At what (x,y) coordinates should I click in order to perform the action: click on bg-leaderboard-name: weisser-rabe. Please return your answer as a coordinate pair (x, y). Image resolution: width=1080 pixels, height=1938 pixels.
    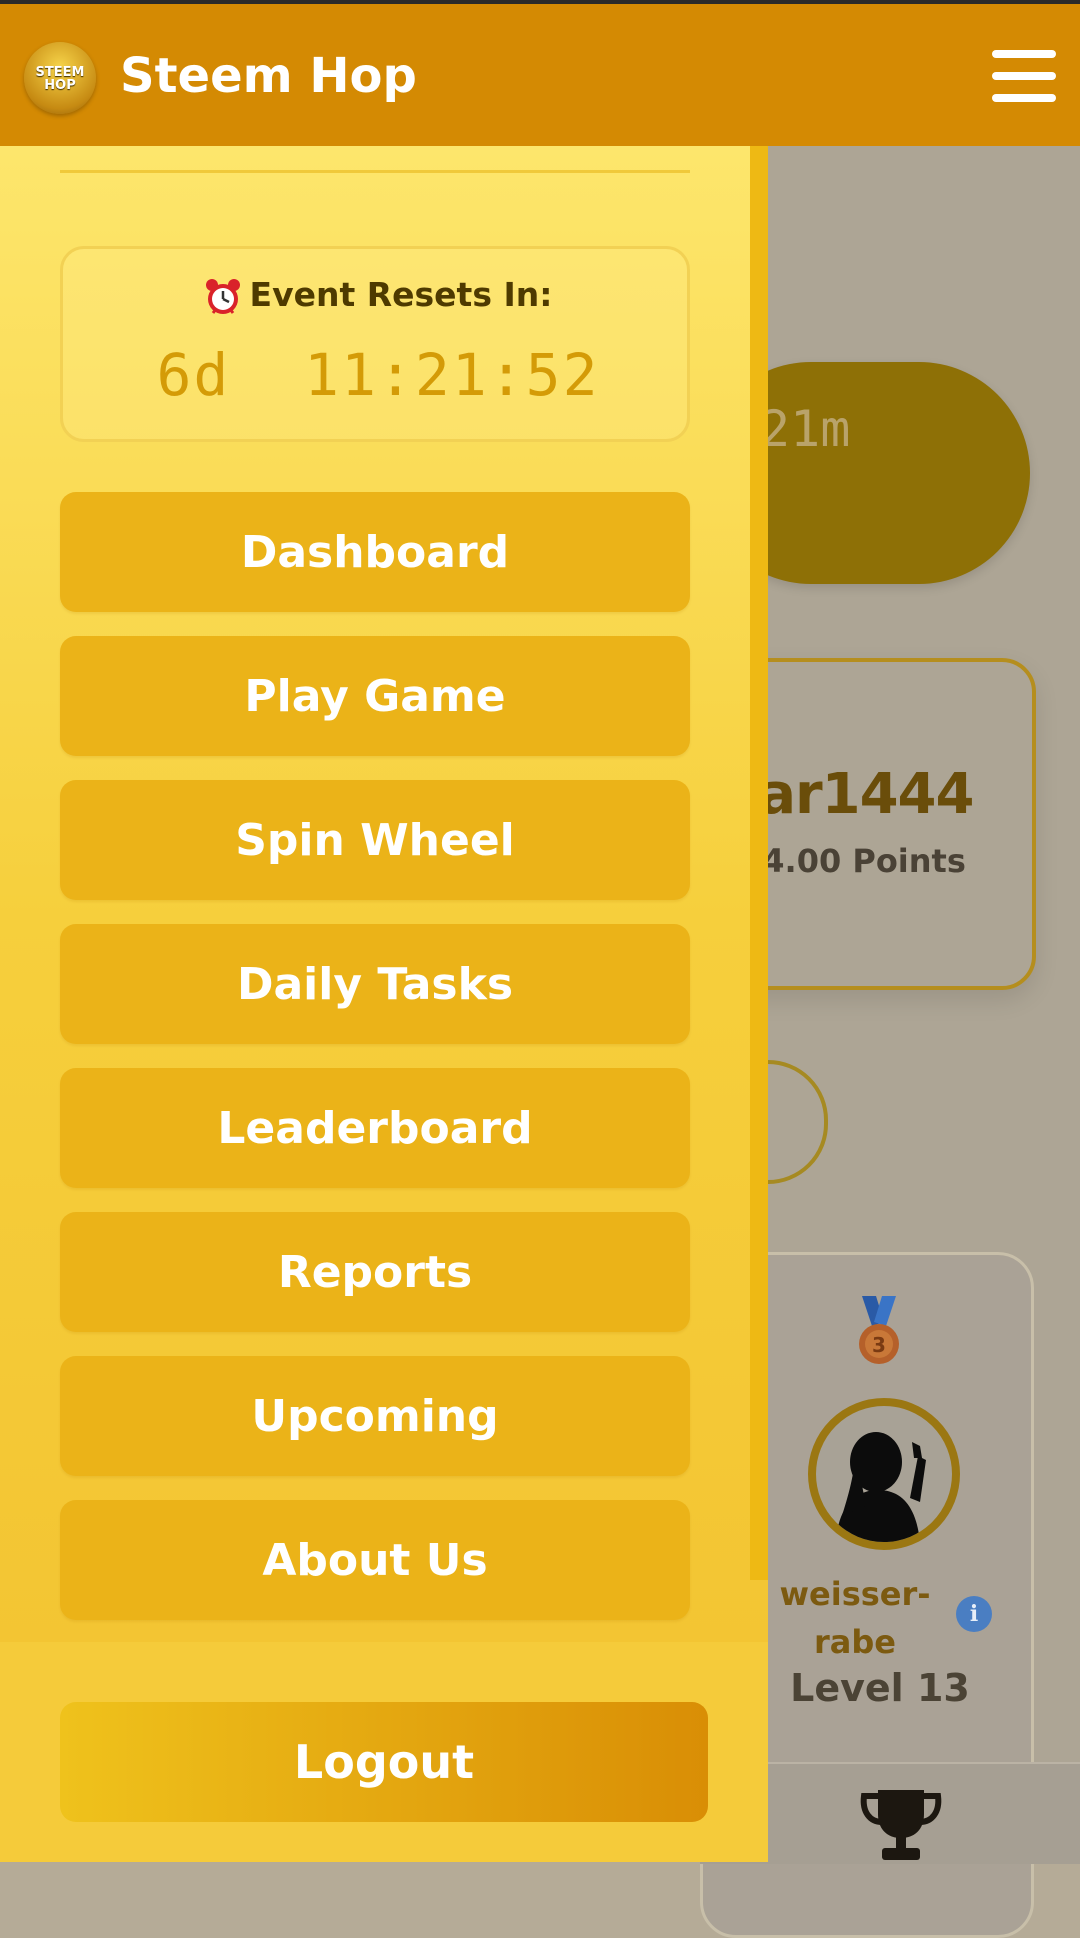
    Looking at the image, I should click on (855, 1618).